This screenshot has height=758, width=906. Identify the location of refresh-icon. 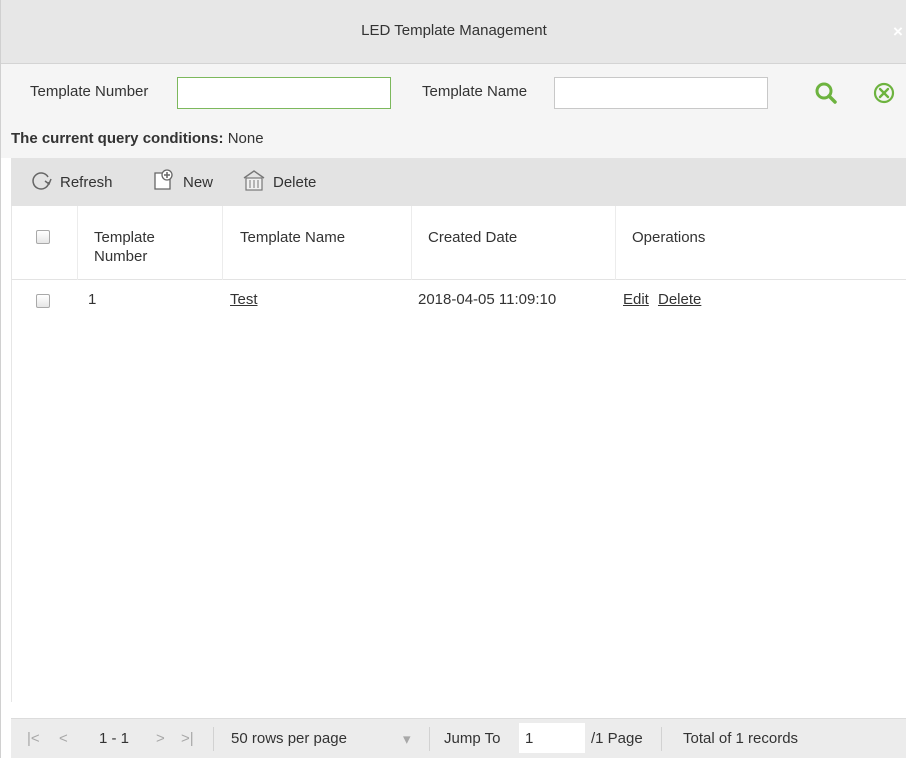
(45, 182).